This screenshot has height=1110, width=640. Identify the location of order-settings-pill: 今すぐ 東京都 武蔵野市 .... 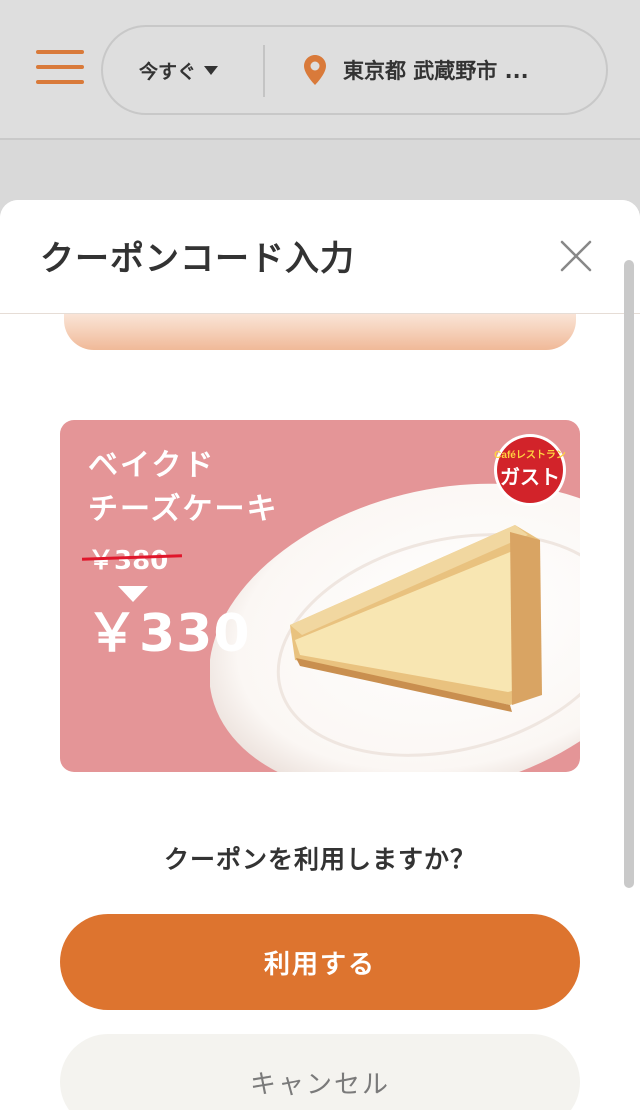
(354, 70).